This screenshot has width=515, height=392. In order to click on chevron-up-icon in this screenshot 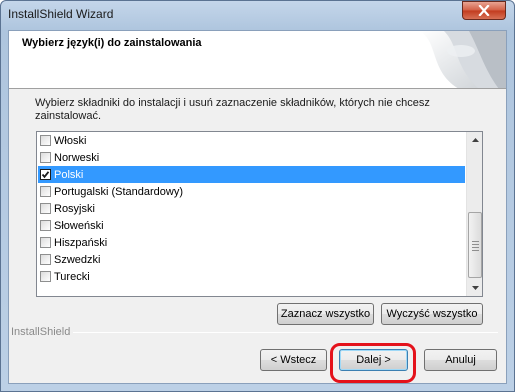, I will do `click(475, 140)`.